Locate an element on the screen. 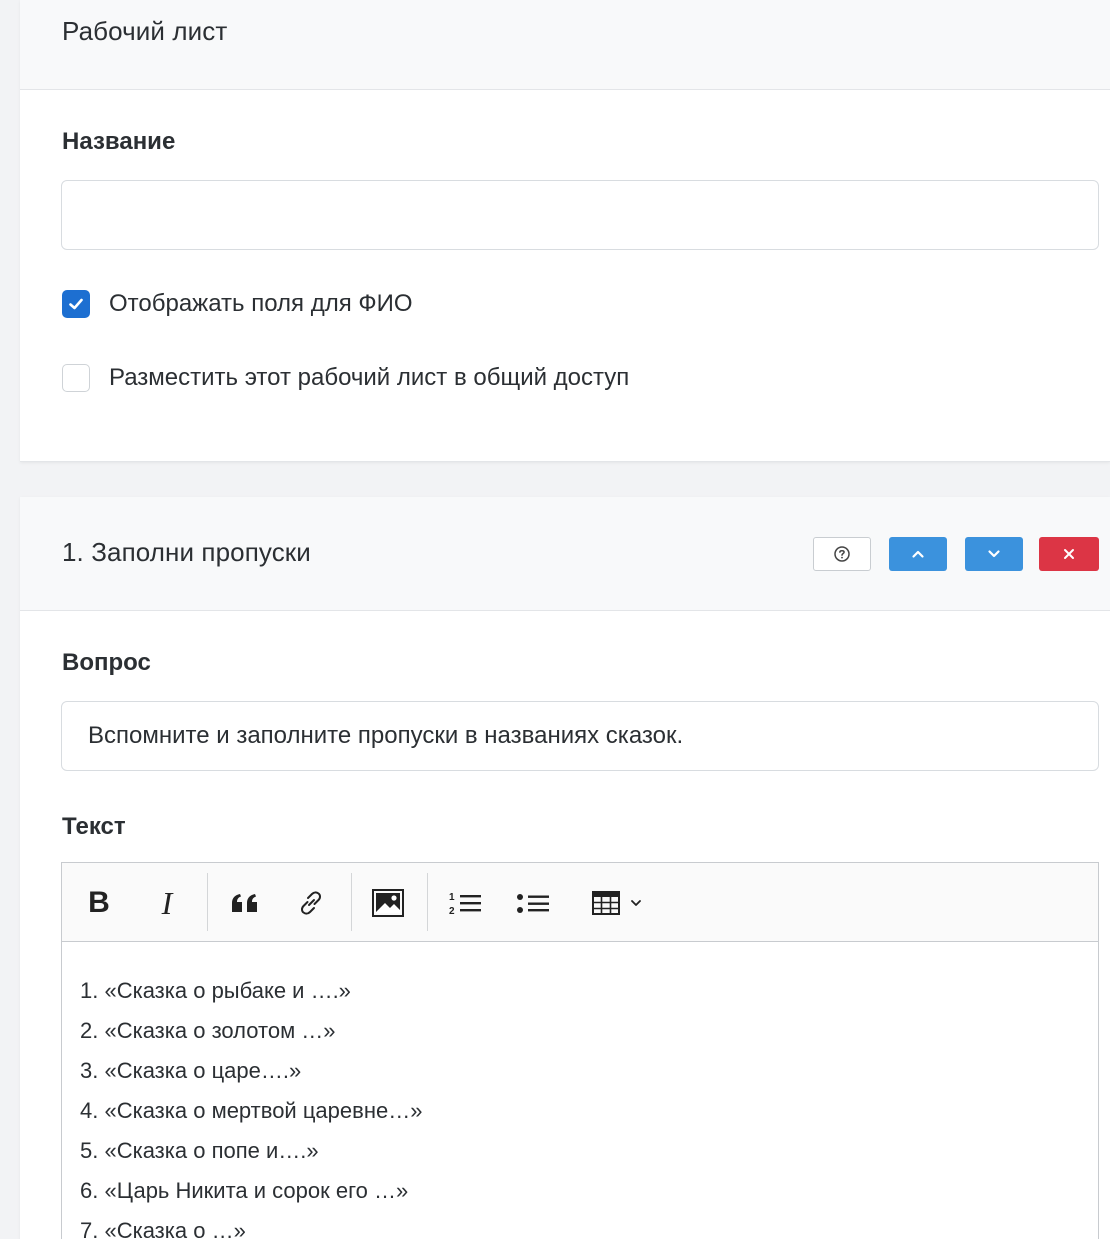 This screenshot has width=1110, height=1239. close-icon is located at coordinates (1069, 554).